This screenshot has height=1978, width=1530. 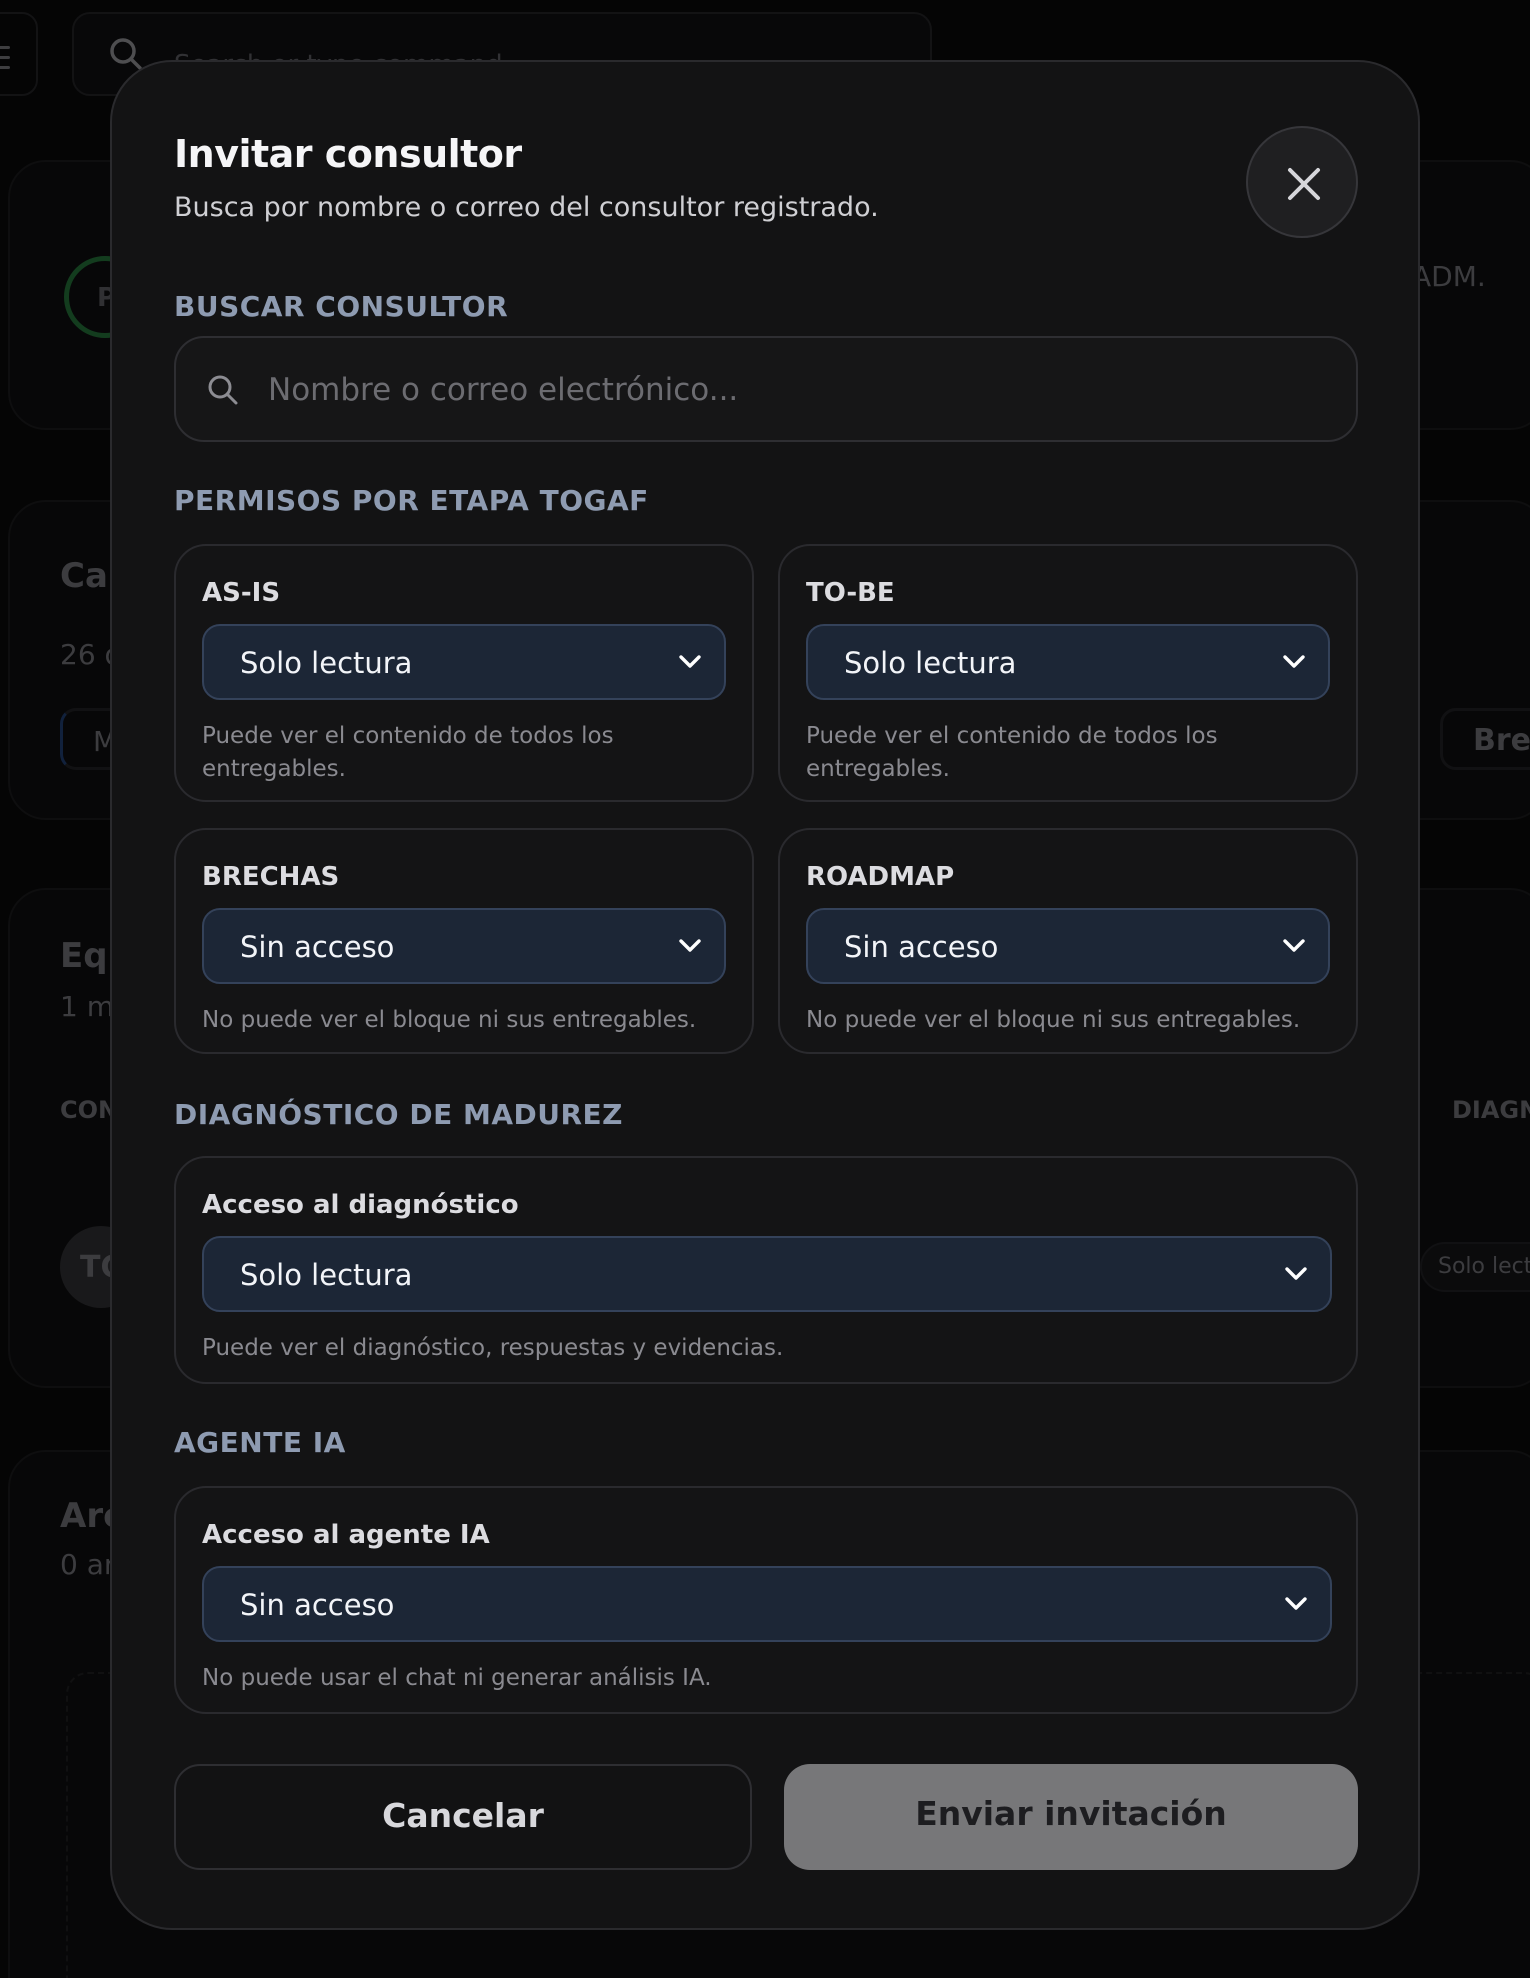 I want to click on agent-permission-select: Sin acceso, so click(x=767, y=1604).